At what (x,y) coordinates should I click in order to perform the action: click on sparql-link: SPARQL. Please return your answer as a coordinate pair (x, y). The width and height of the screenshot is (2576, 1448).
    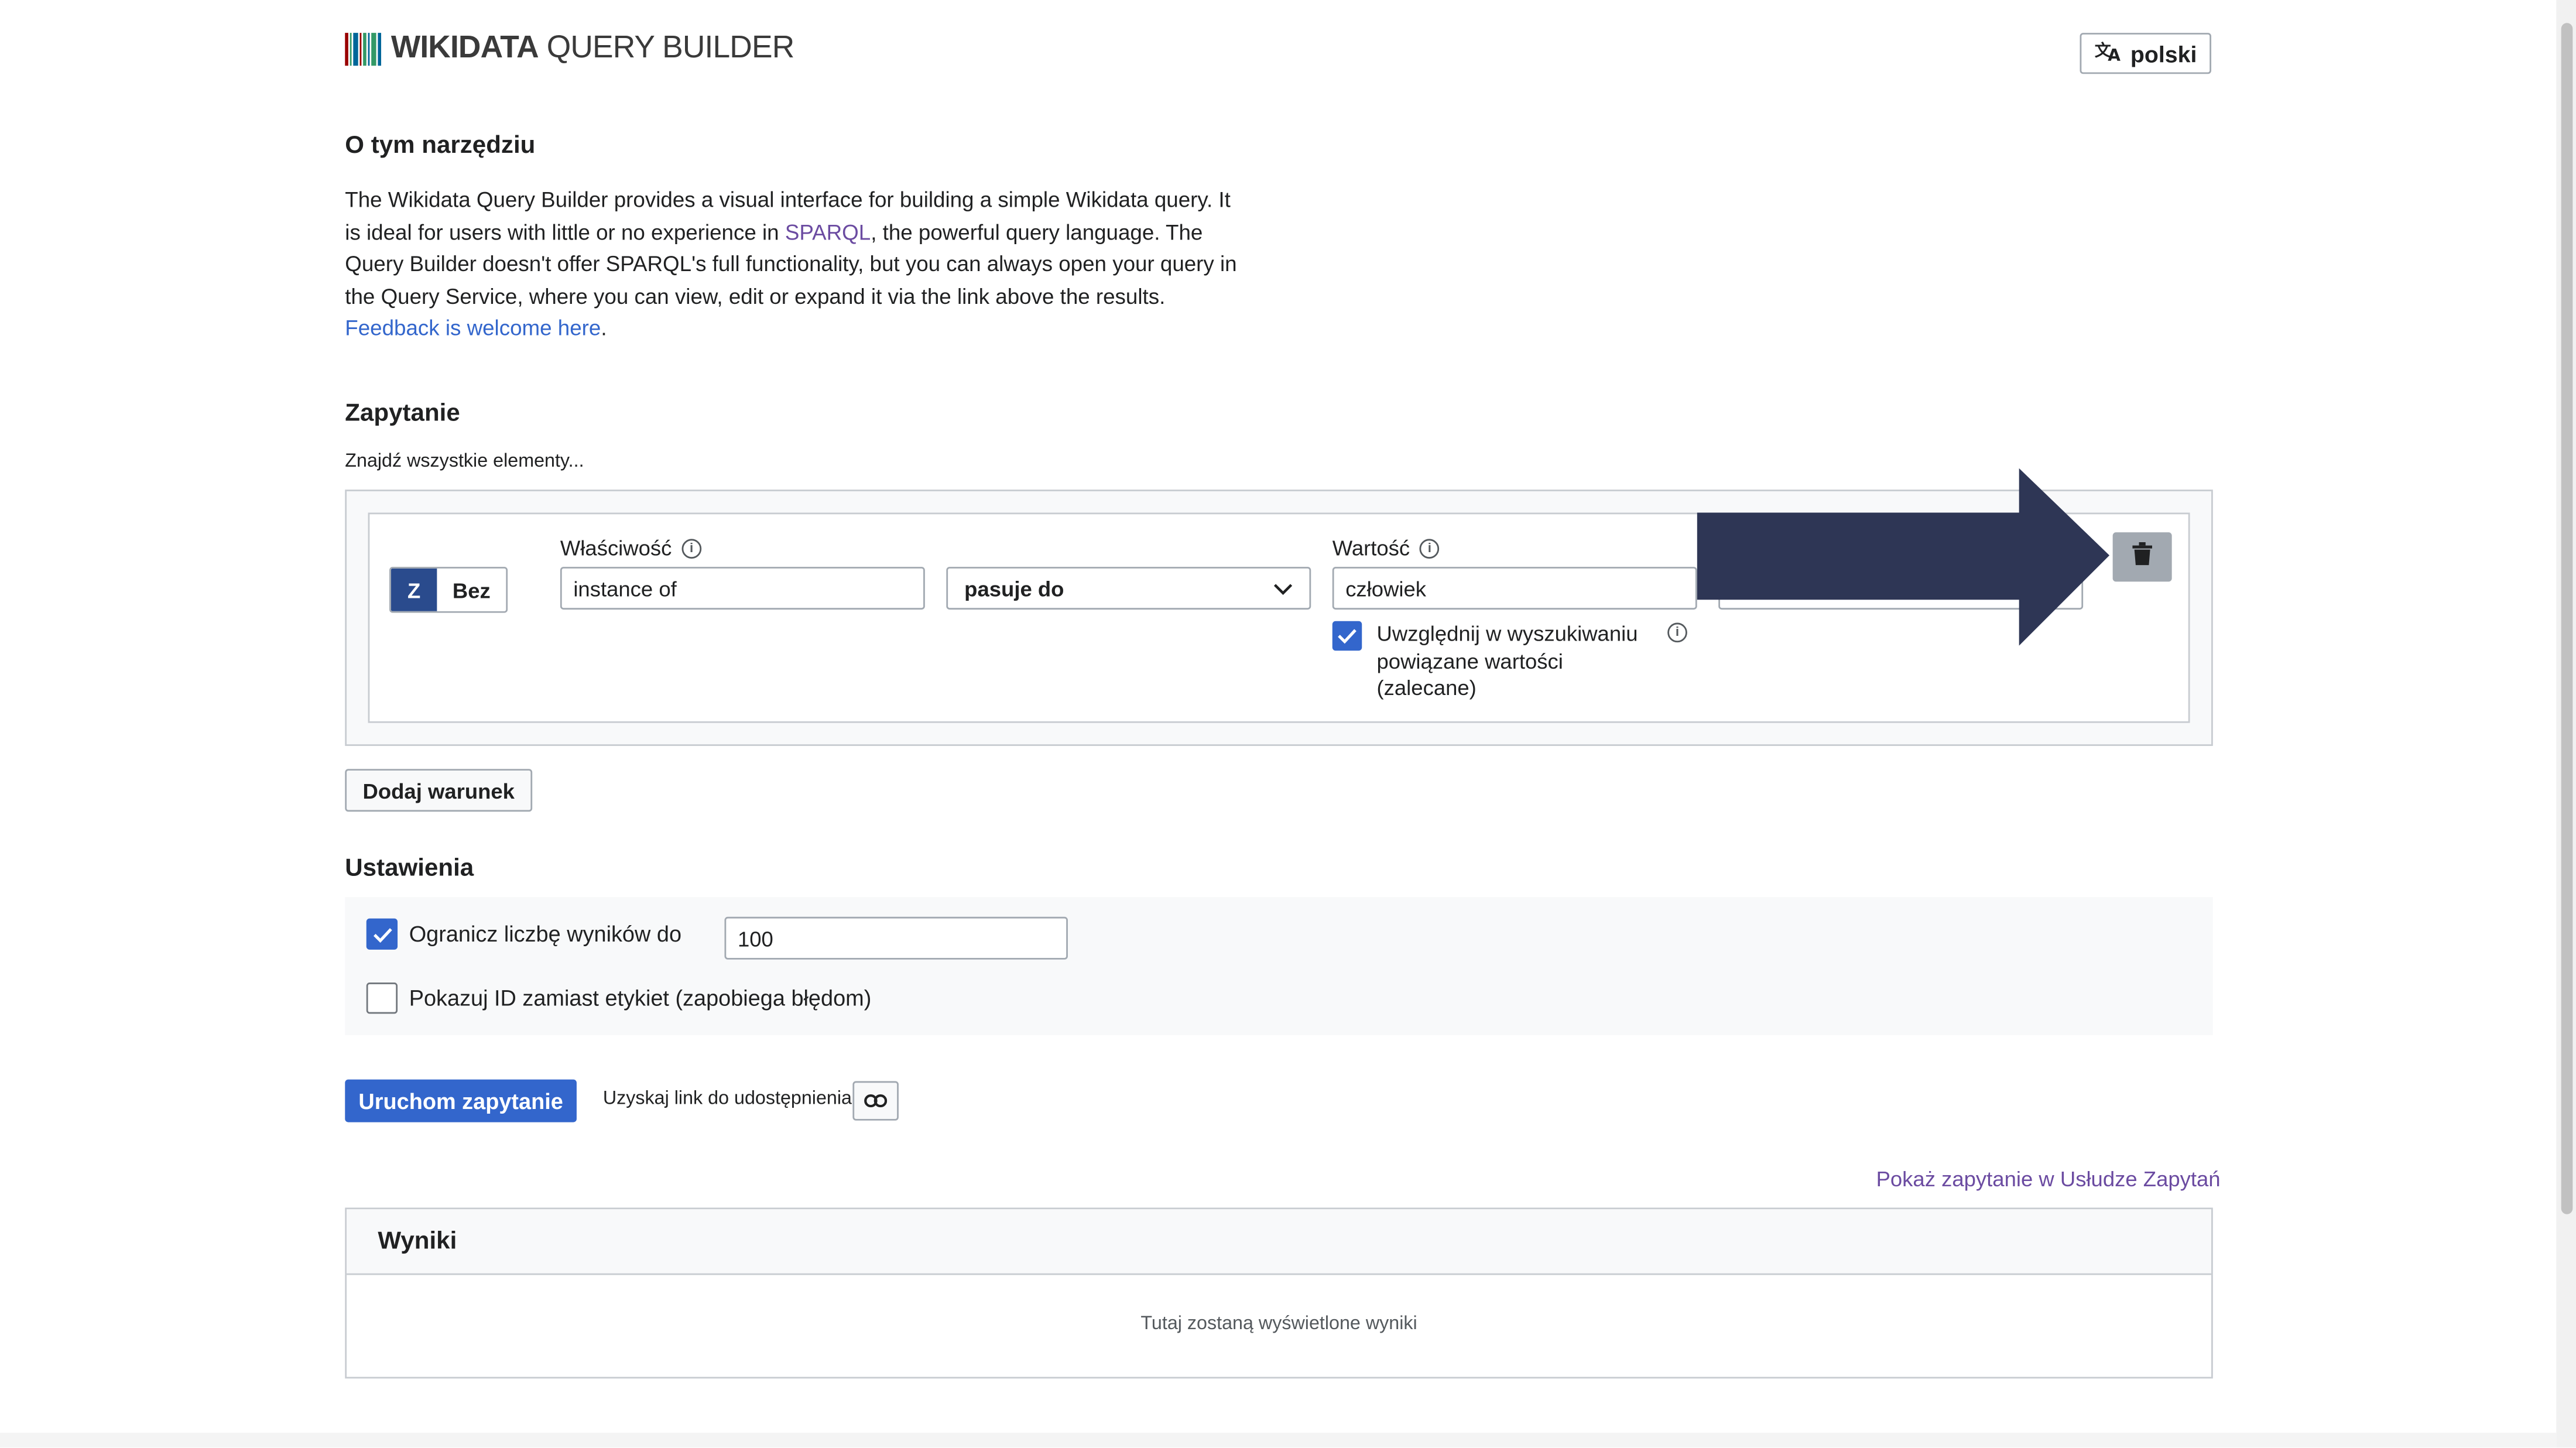
    Looking at the image, I should click on (828, 232).